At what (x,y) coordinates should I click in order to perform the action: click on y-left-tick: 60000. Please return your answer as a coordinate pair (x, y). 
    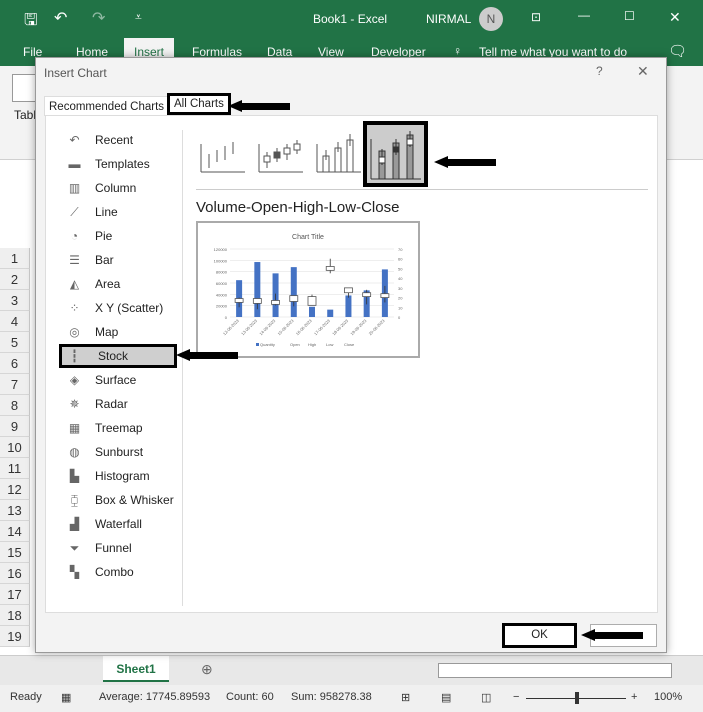
    Looking at the image, I should click on (222, 283).